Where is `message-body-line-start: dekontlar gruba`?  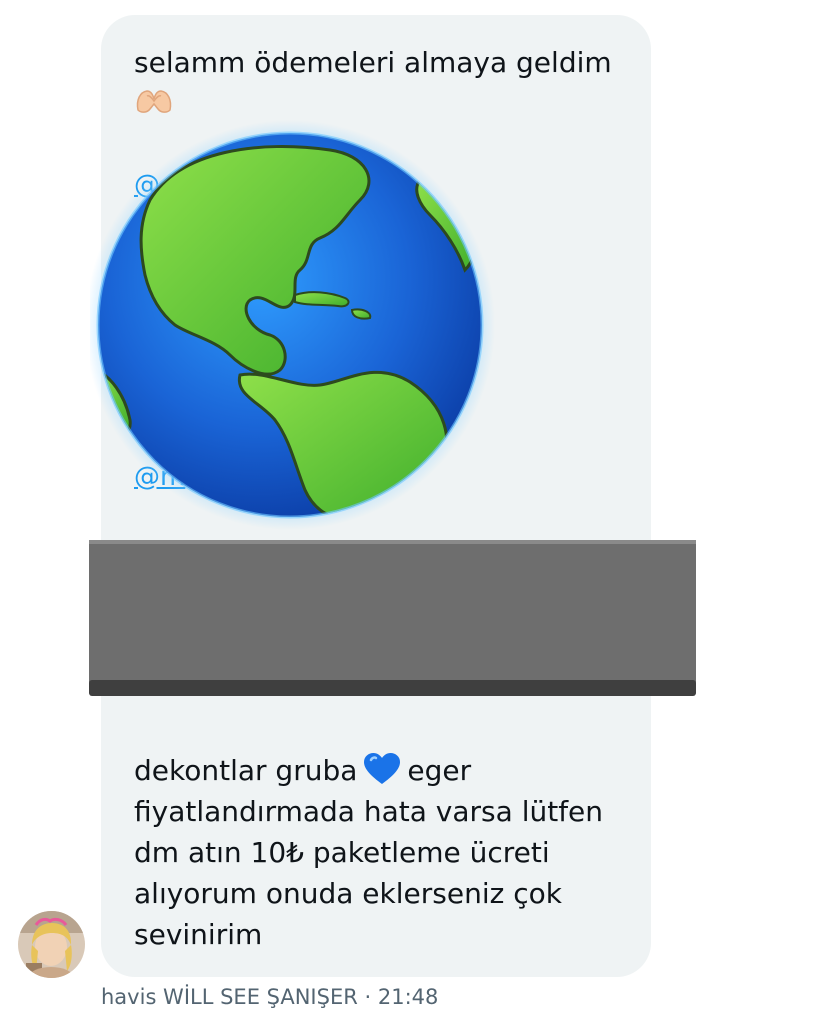 message-body-line-start: dekontlar gruba is located at coordinates (246, 770).